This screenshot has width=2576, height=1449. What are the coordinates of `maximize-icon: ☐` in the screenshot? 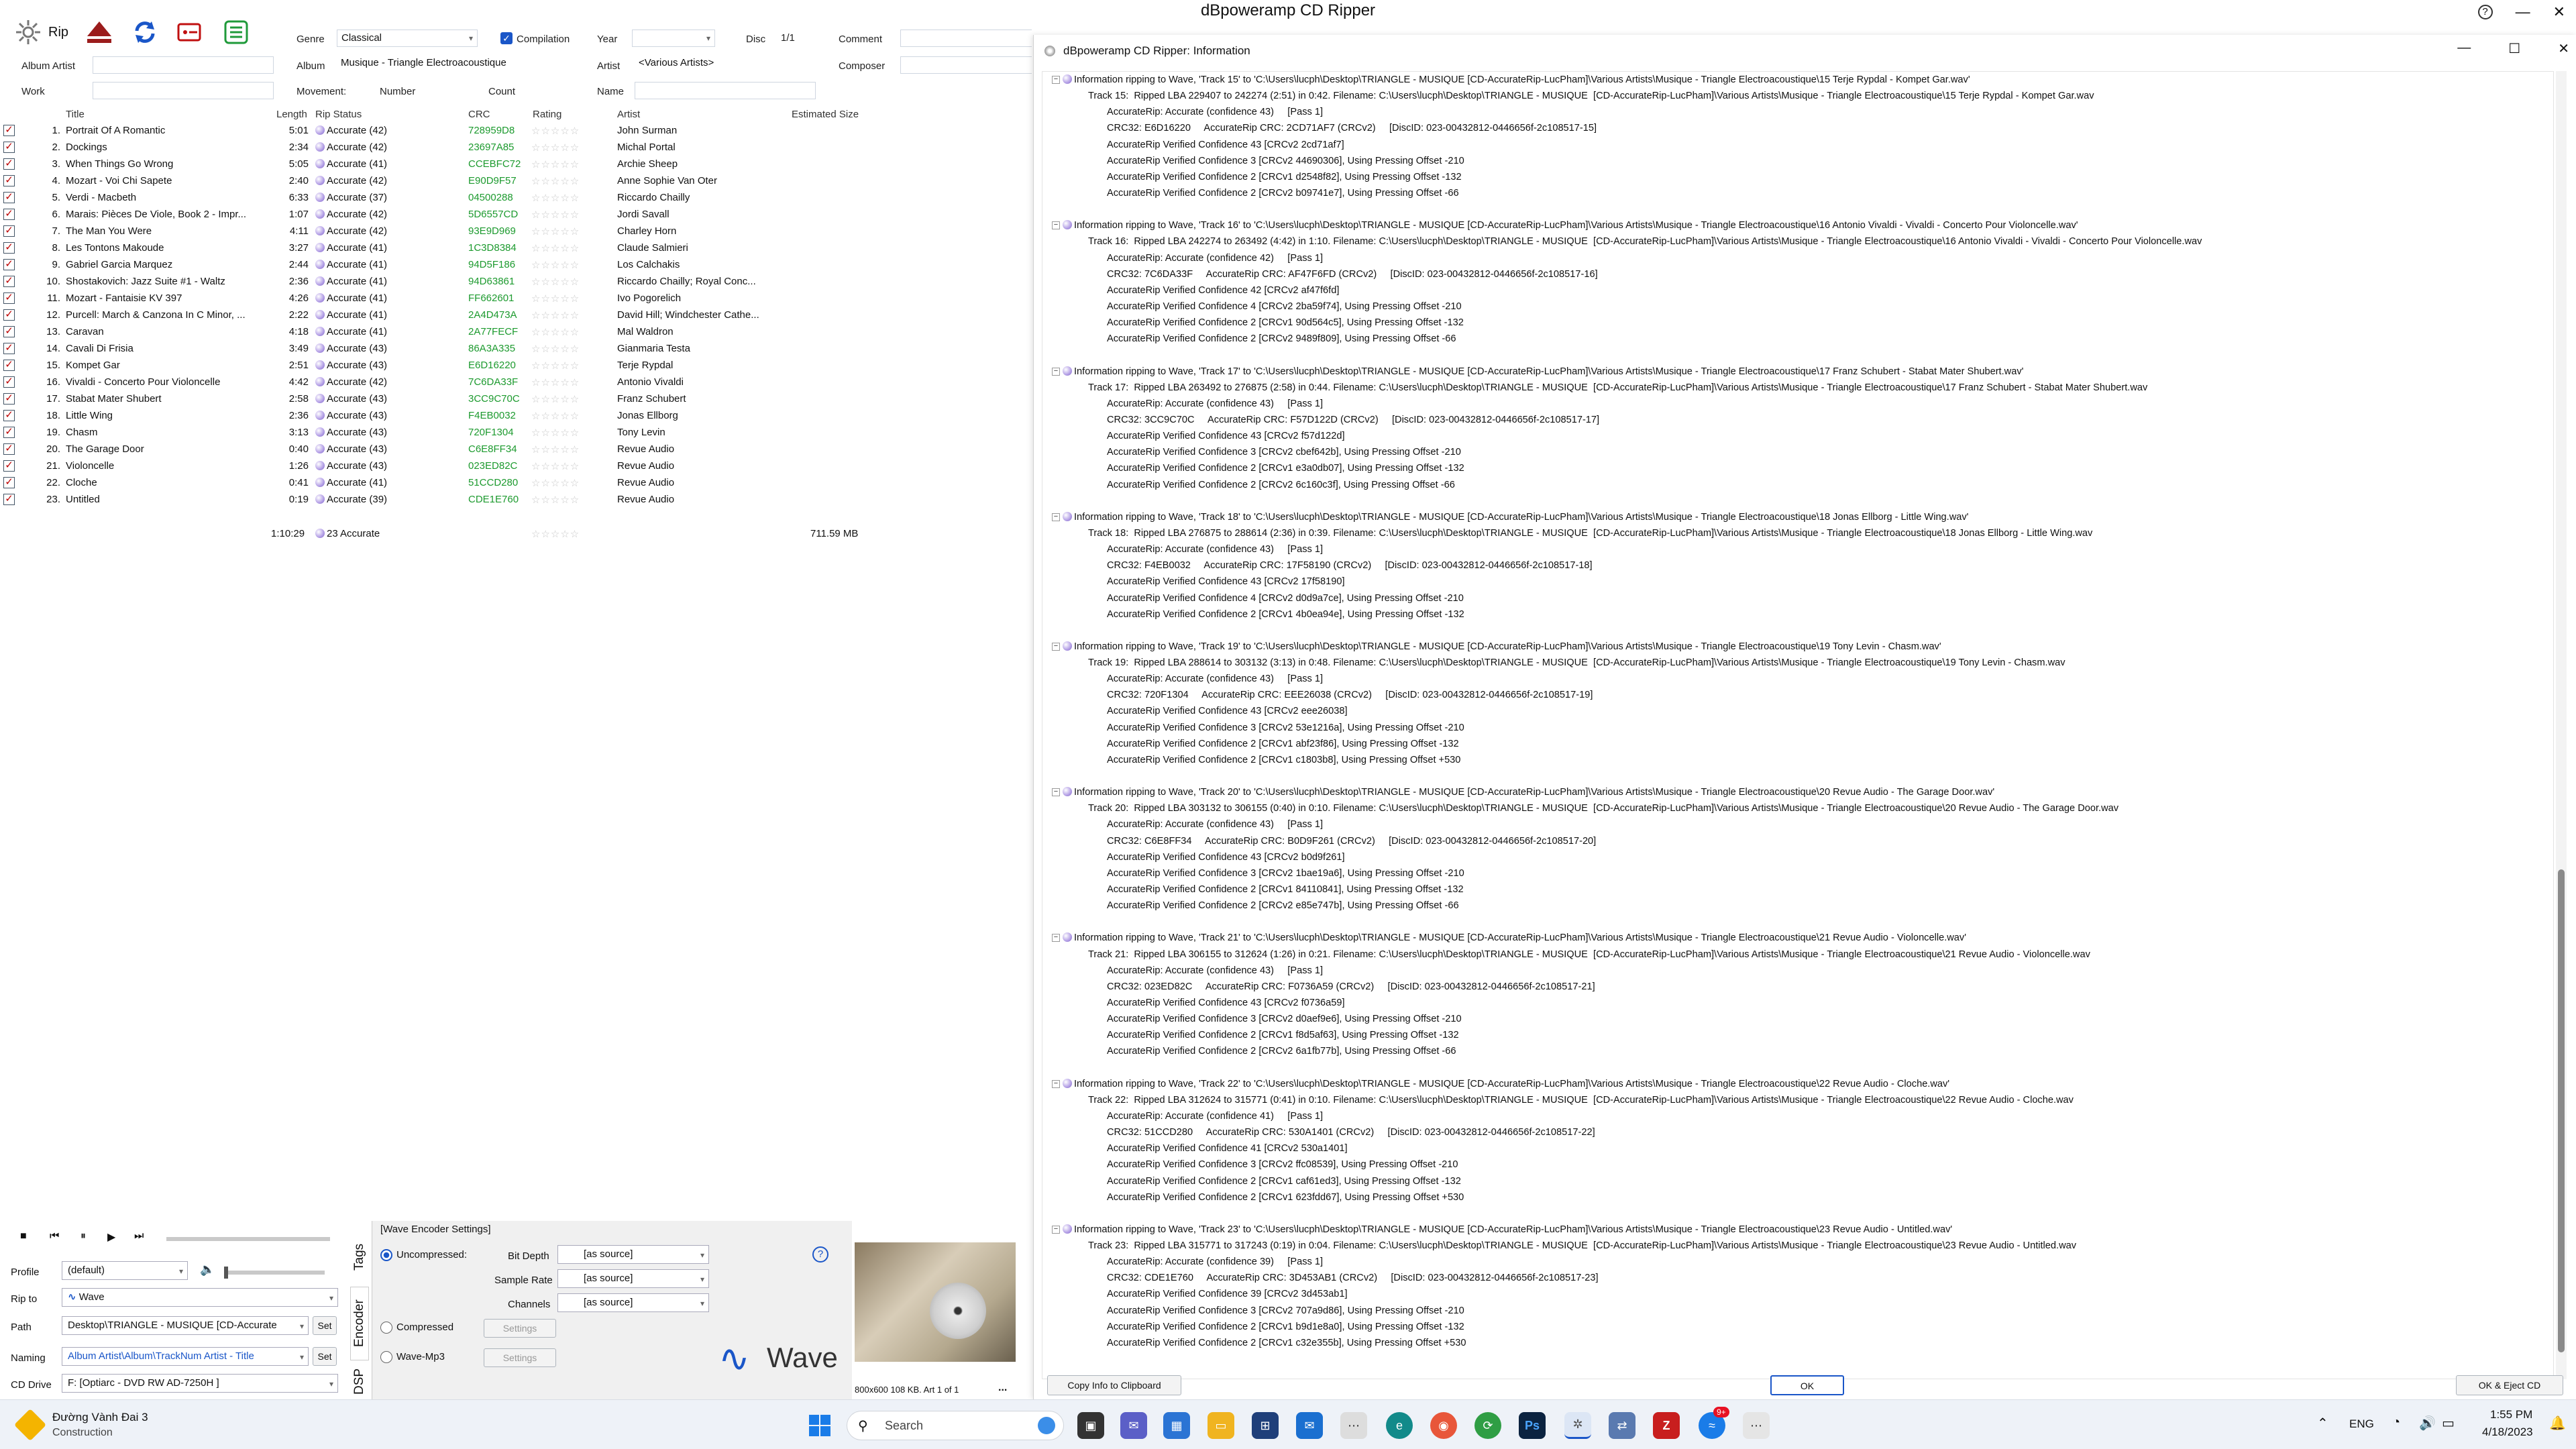 It's located at (2514, 48).